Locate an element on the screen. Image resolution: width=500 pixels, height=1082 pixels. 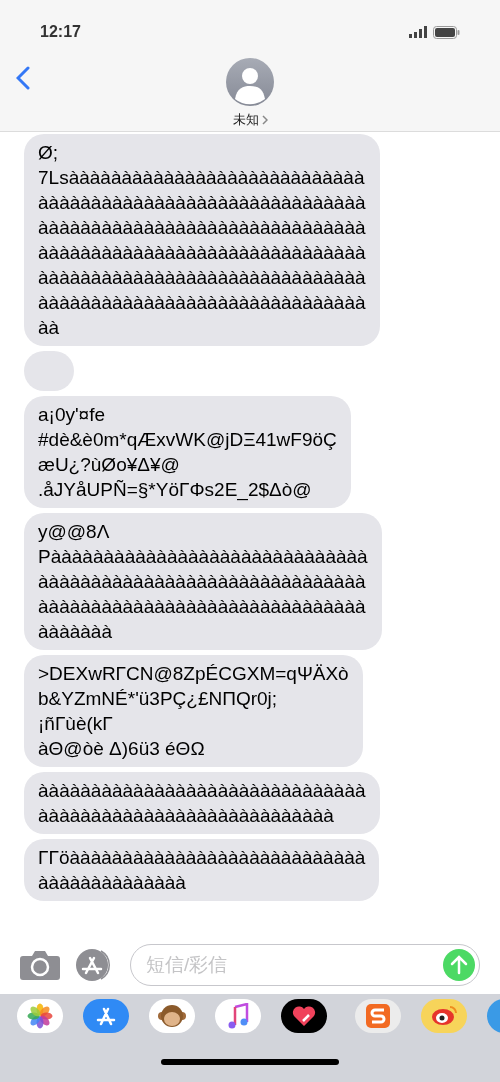
app-store-icon is located at coordinates (106, 1016).